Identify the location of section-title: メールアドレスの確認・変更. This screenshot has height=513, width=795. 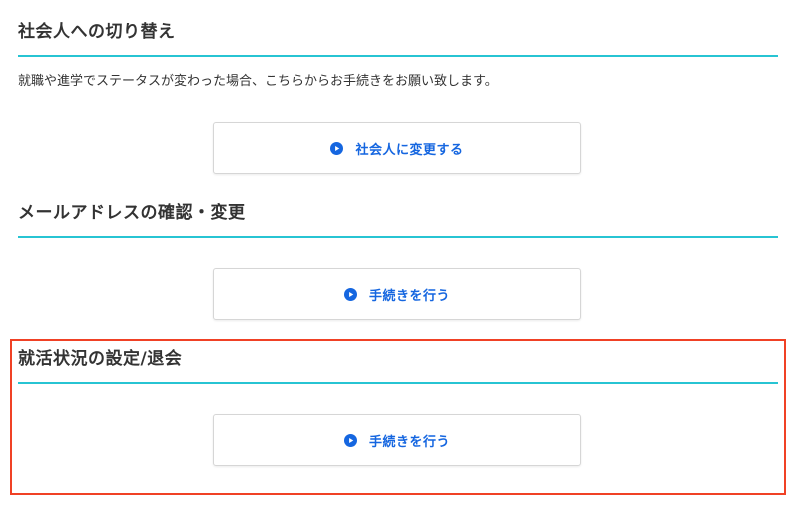
(132, 213).